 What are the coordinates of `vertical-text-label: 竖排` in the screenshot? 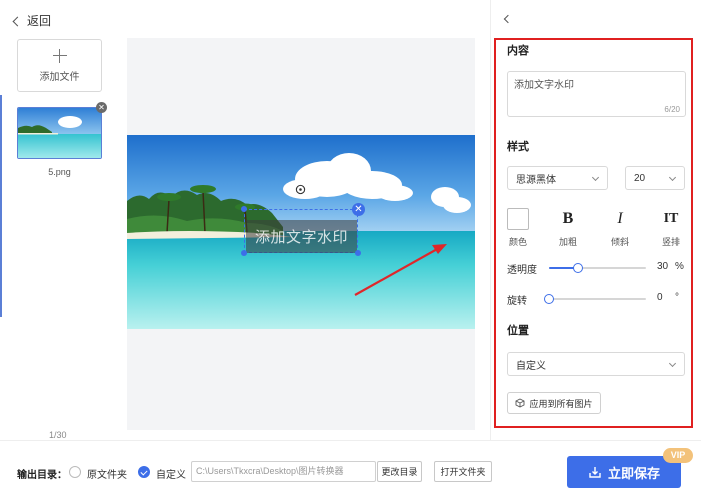 It's located at (670, 242).